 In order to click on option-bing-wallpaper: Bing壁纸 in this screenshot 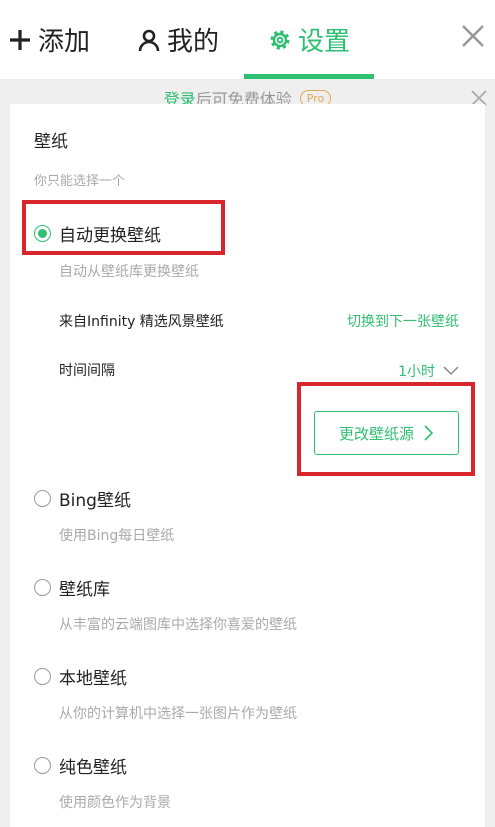, I will do `click(82, 498)`.